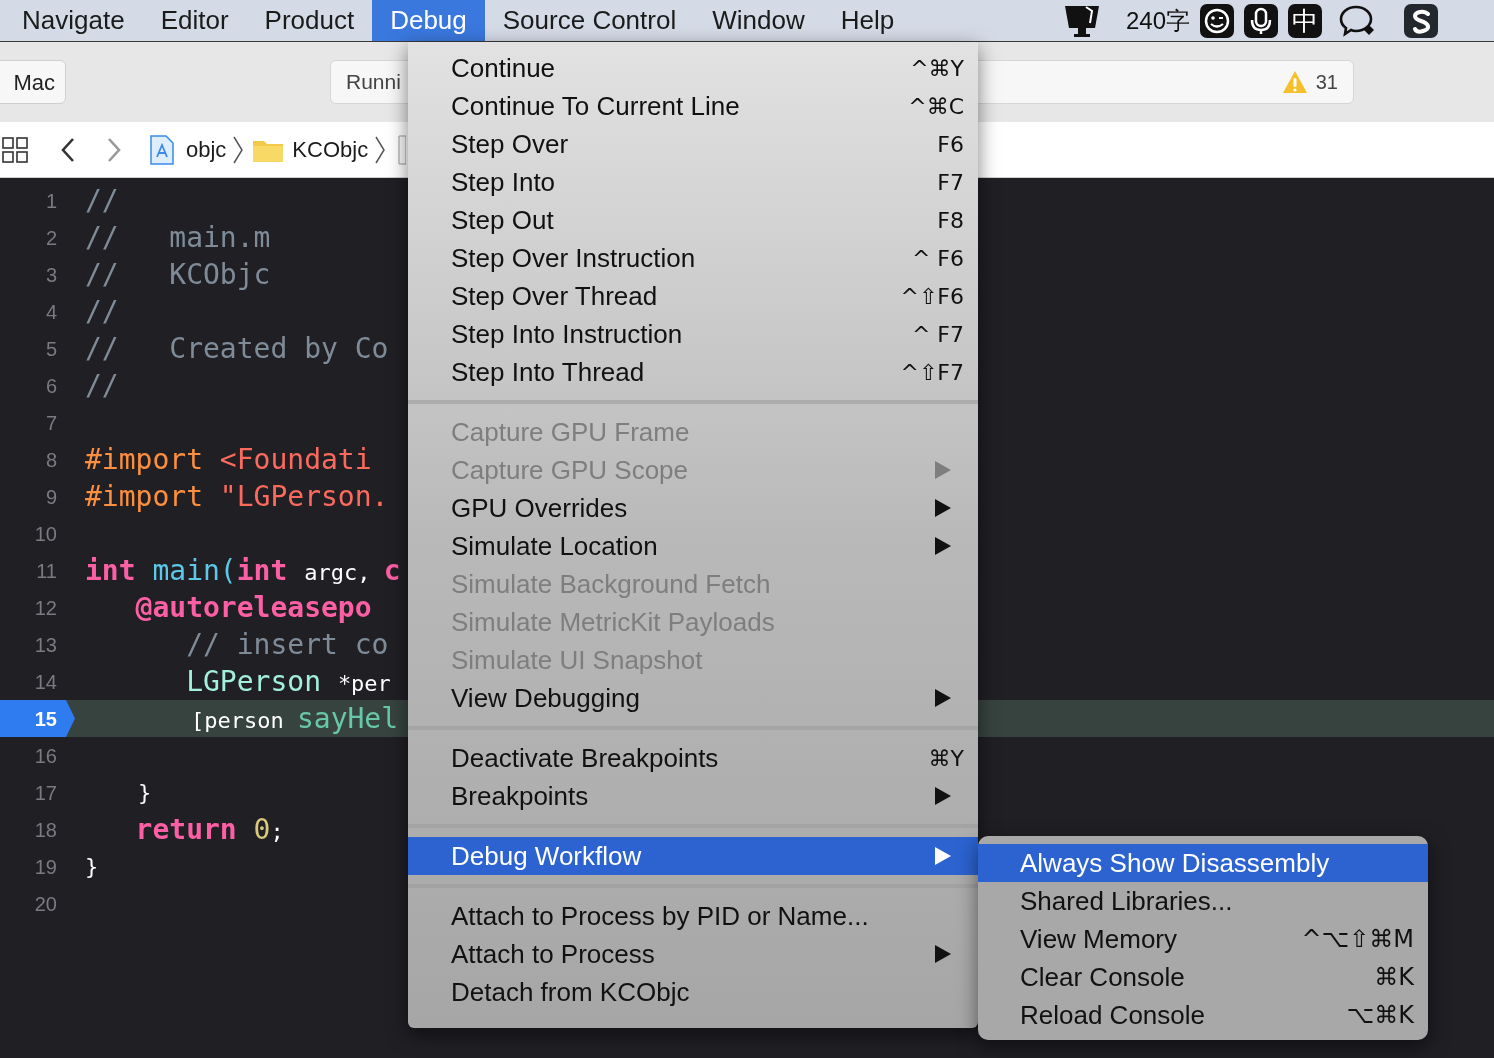 Image resolution: width=1494 pixels, height=1058 pixels. I want to click on line-number: 5, so click(51, 349).